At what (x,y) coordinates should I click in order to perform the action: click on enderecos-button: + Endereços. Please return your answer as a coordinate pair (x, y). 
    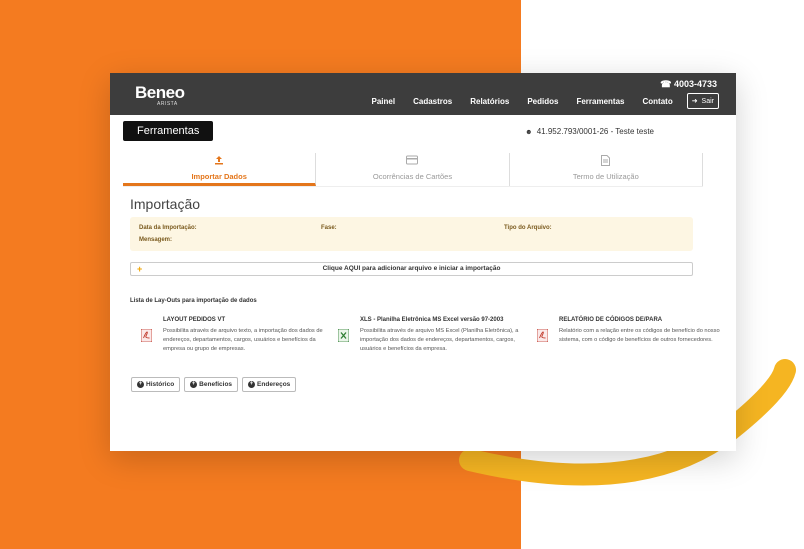
    Looking at the image, I should click on (269, 384).